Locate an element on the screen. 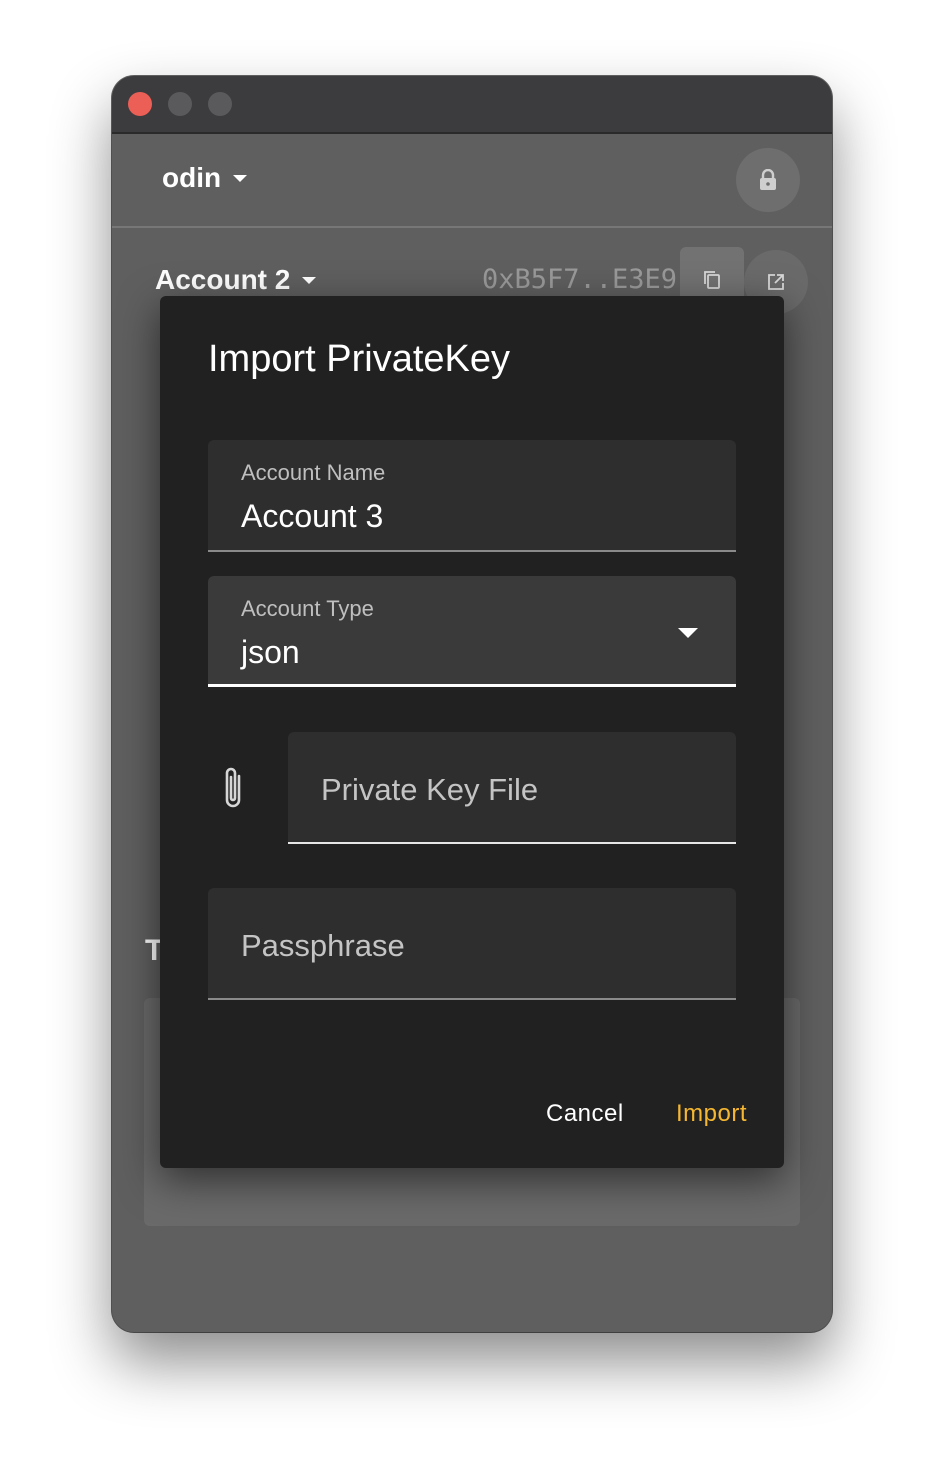 This screenshot has height=1480, width=944. paperclip-icon is located at coordinates (233, 788).